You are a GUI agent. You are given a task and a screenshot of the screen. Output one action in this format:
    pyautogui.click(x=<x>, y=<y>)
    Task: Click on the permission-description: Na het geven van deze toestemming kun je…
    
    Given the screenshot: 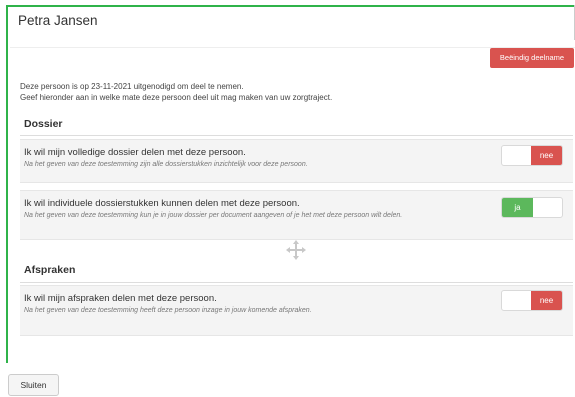 What is the action you would take?
    pyautogui.click(x=213, y=215)
    